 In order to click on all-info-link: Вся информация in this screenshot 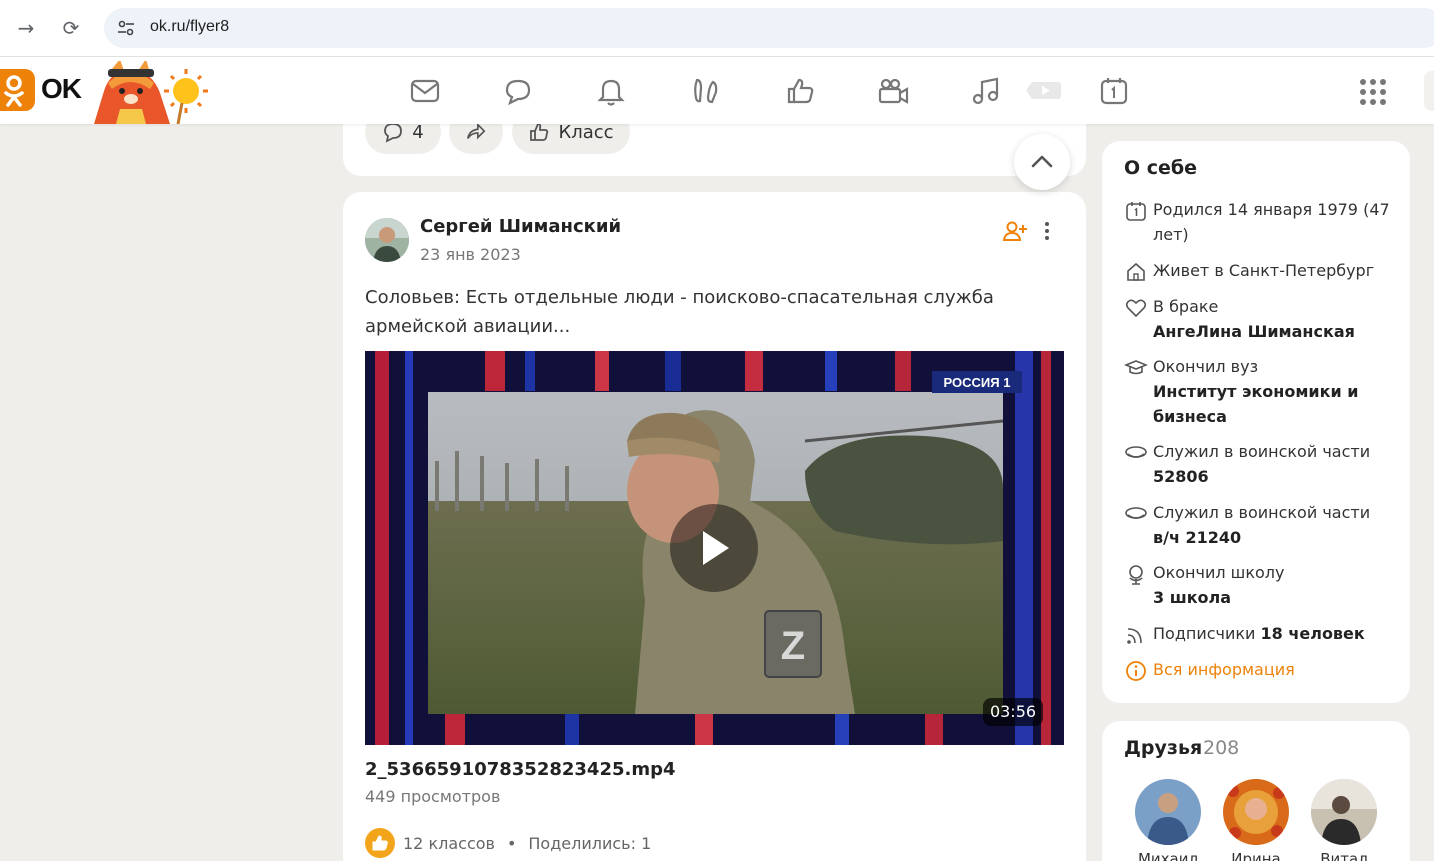, I will do `click(1273, 669)`.